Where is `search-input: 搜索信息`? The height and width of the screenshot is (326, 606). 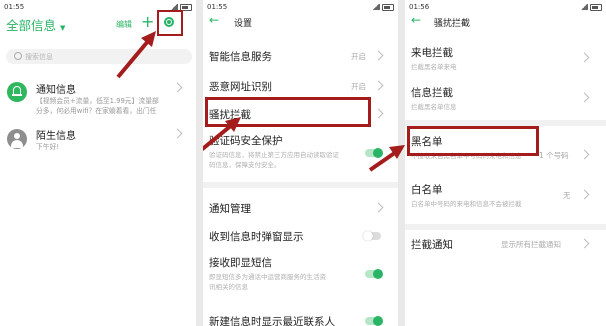 search-input: 搜索信息 is located at coordinates (99, 56).